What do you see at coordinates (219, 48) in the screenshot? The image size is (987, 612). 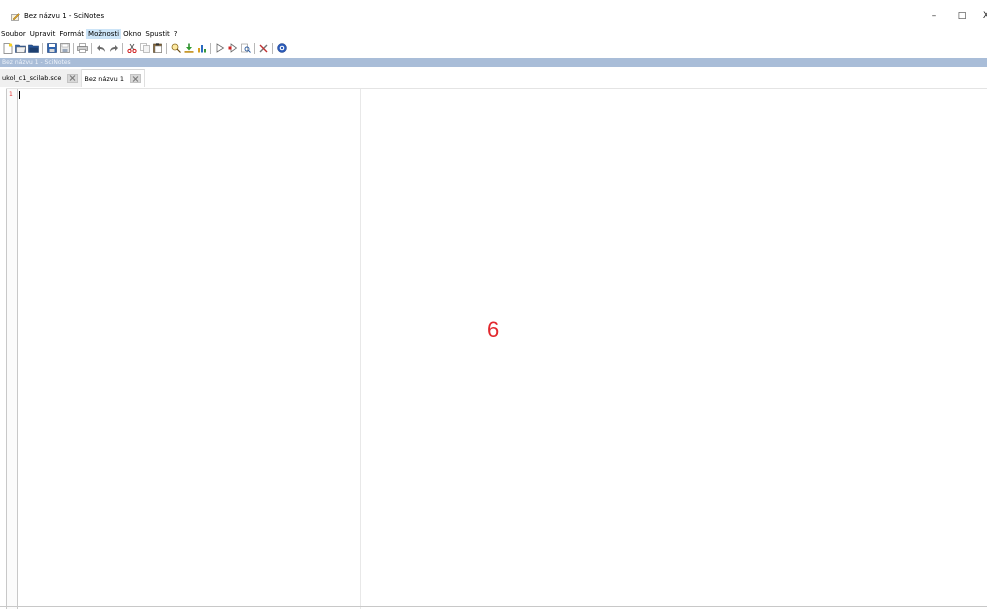 I see `run-icon` at bounding box center [219, 48].